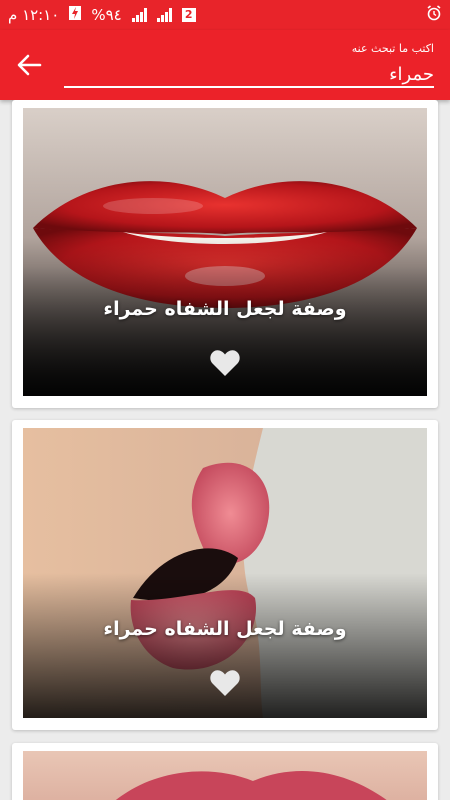 The width and height of the screenshot is (450, 800). What do you see at coordinates (249, 87) in the screenshot?
I see `search-underline` at bounding box center [249, 87].